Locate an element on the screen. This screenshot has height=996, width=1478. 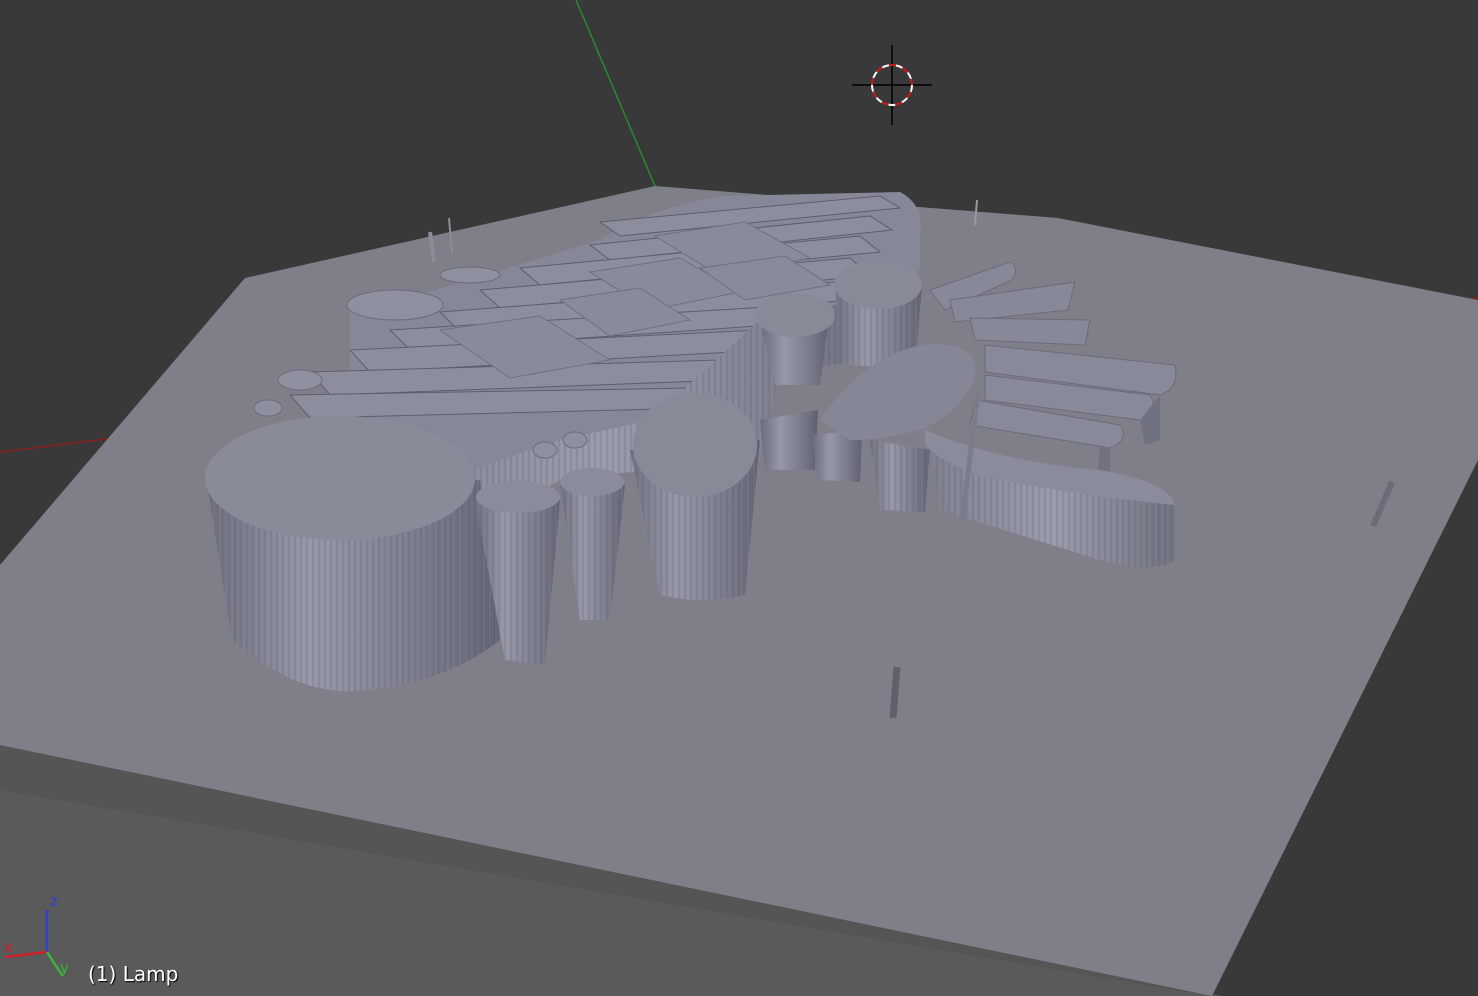
active-object-label: (1) Lamp is located at coordinates (133, 974).